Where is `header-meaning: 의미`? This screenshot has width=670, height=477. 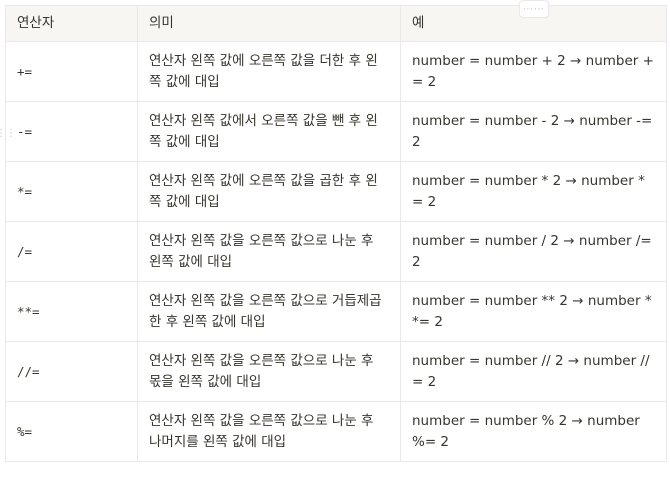
header-meaning: 의미 is located at coordinates (269, 23).